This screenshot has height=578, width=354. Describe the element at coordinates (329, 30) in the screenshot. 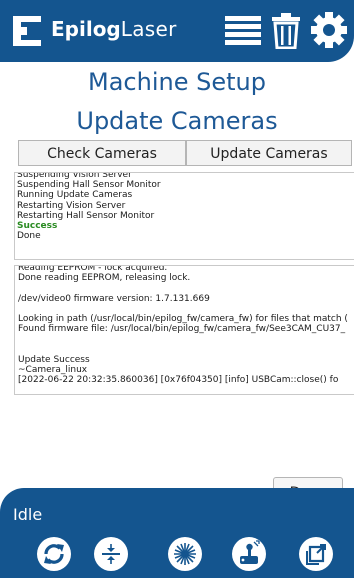

I see `gear-icon` at that location.